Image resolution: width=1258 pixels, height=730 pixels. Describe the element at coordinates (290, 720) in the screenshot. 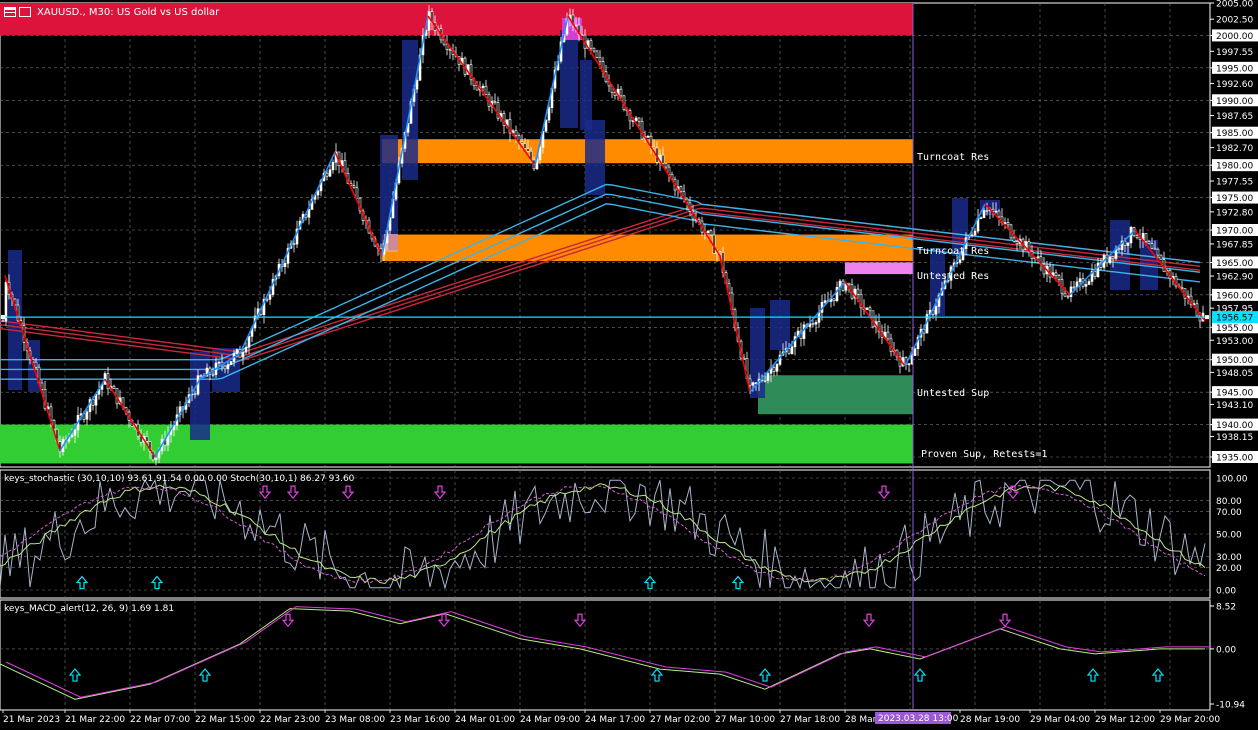

I see `time-label: 22 Mar 23:00` at that location.